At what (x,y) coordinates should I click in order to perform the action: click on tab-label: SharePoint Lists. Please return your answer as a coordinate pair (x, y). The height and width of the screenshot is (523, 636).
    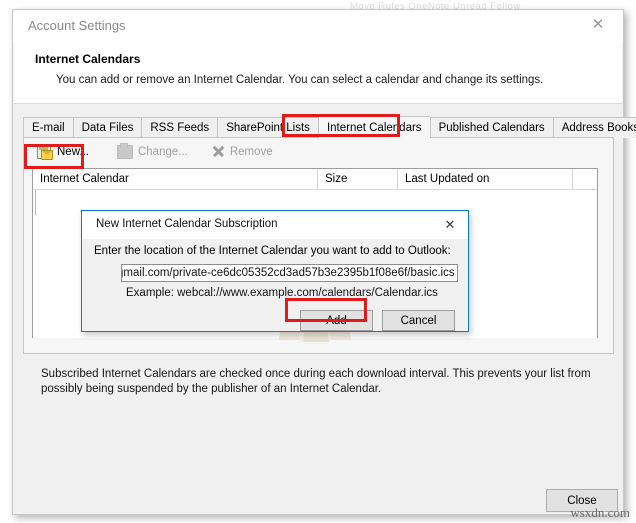
    Looking at the image, I should click on (268, 128).